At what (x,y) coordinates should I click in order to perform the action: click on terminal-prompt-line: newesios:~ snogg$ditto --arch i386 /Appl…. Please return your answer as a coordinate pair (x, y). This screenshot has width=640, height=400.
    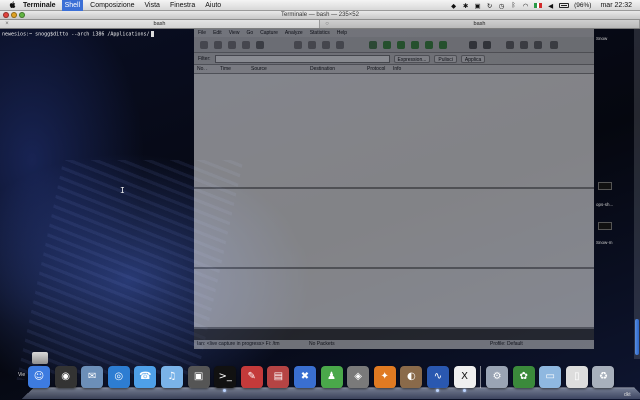
    Looking at the image, I should click on (78, 34).